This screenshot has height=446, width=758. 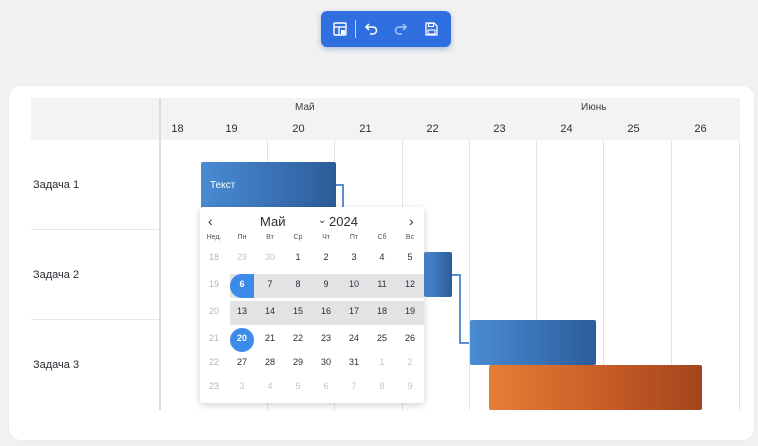 I want to click on week-number: 21, so click(x=213, y=338).